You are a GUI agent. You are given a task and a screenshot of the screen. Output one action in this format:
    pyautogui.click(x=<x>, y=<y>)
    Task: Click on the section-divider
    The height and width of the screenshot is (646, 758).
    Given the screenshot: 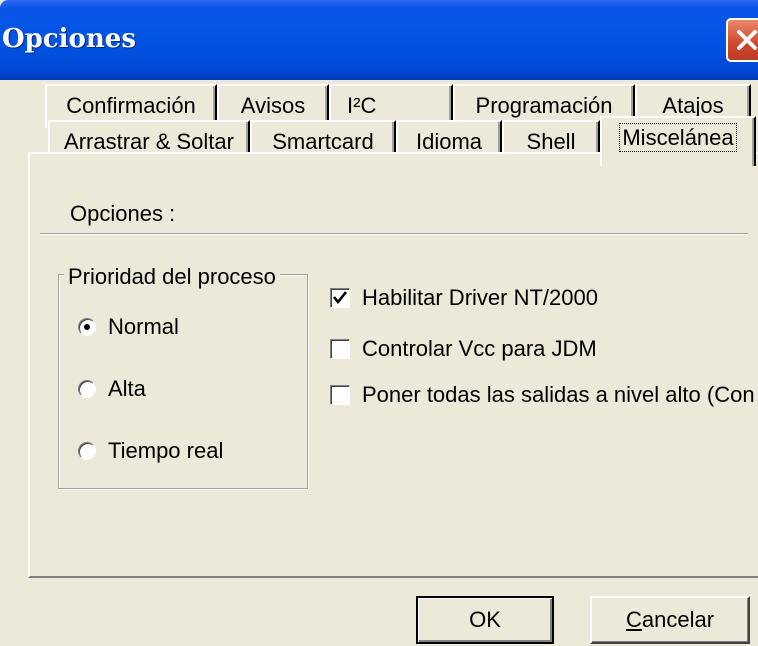 What is the action you would take?
    pyautogui.click(x=394, y=234)
    